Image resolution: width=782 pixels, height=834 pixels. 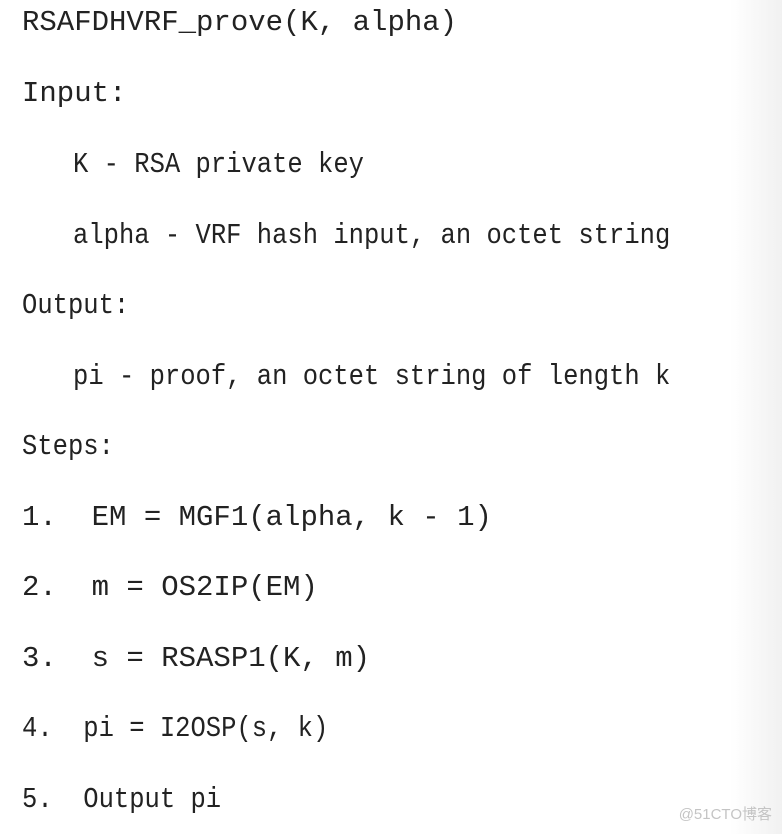 I want to click on input-item: K - RSA private key, so click(x=218, y=164).